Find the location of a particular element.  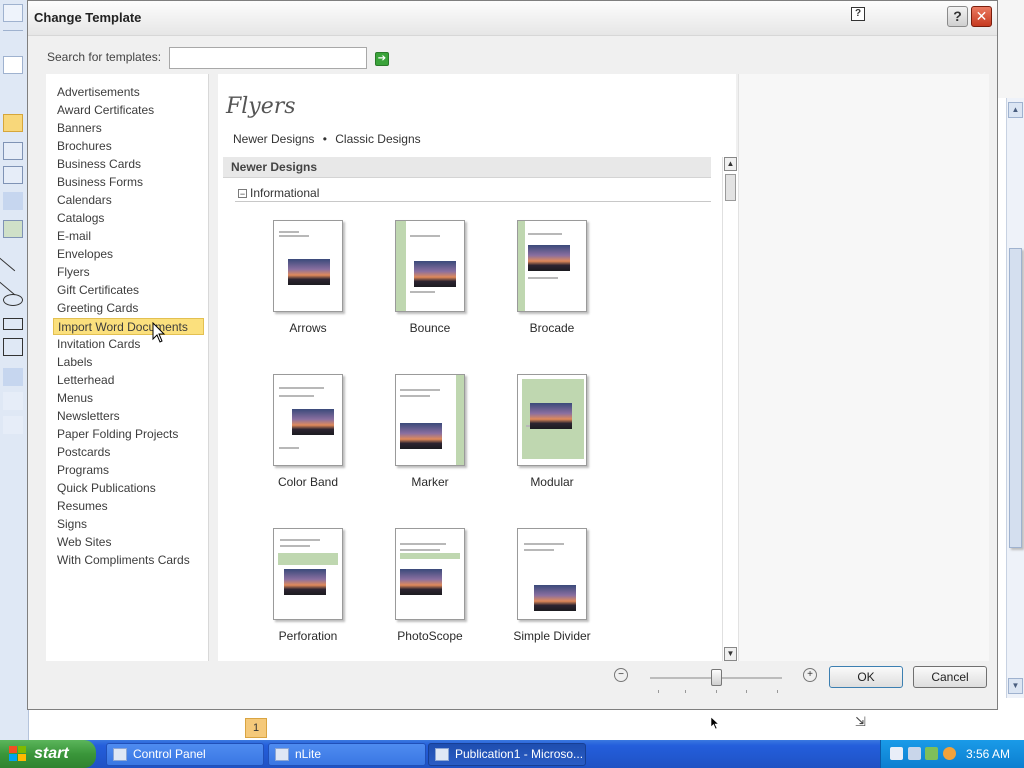

category-item: Business Cards is located at coordinates (99, 164).